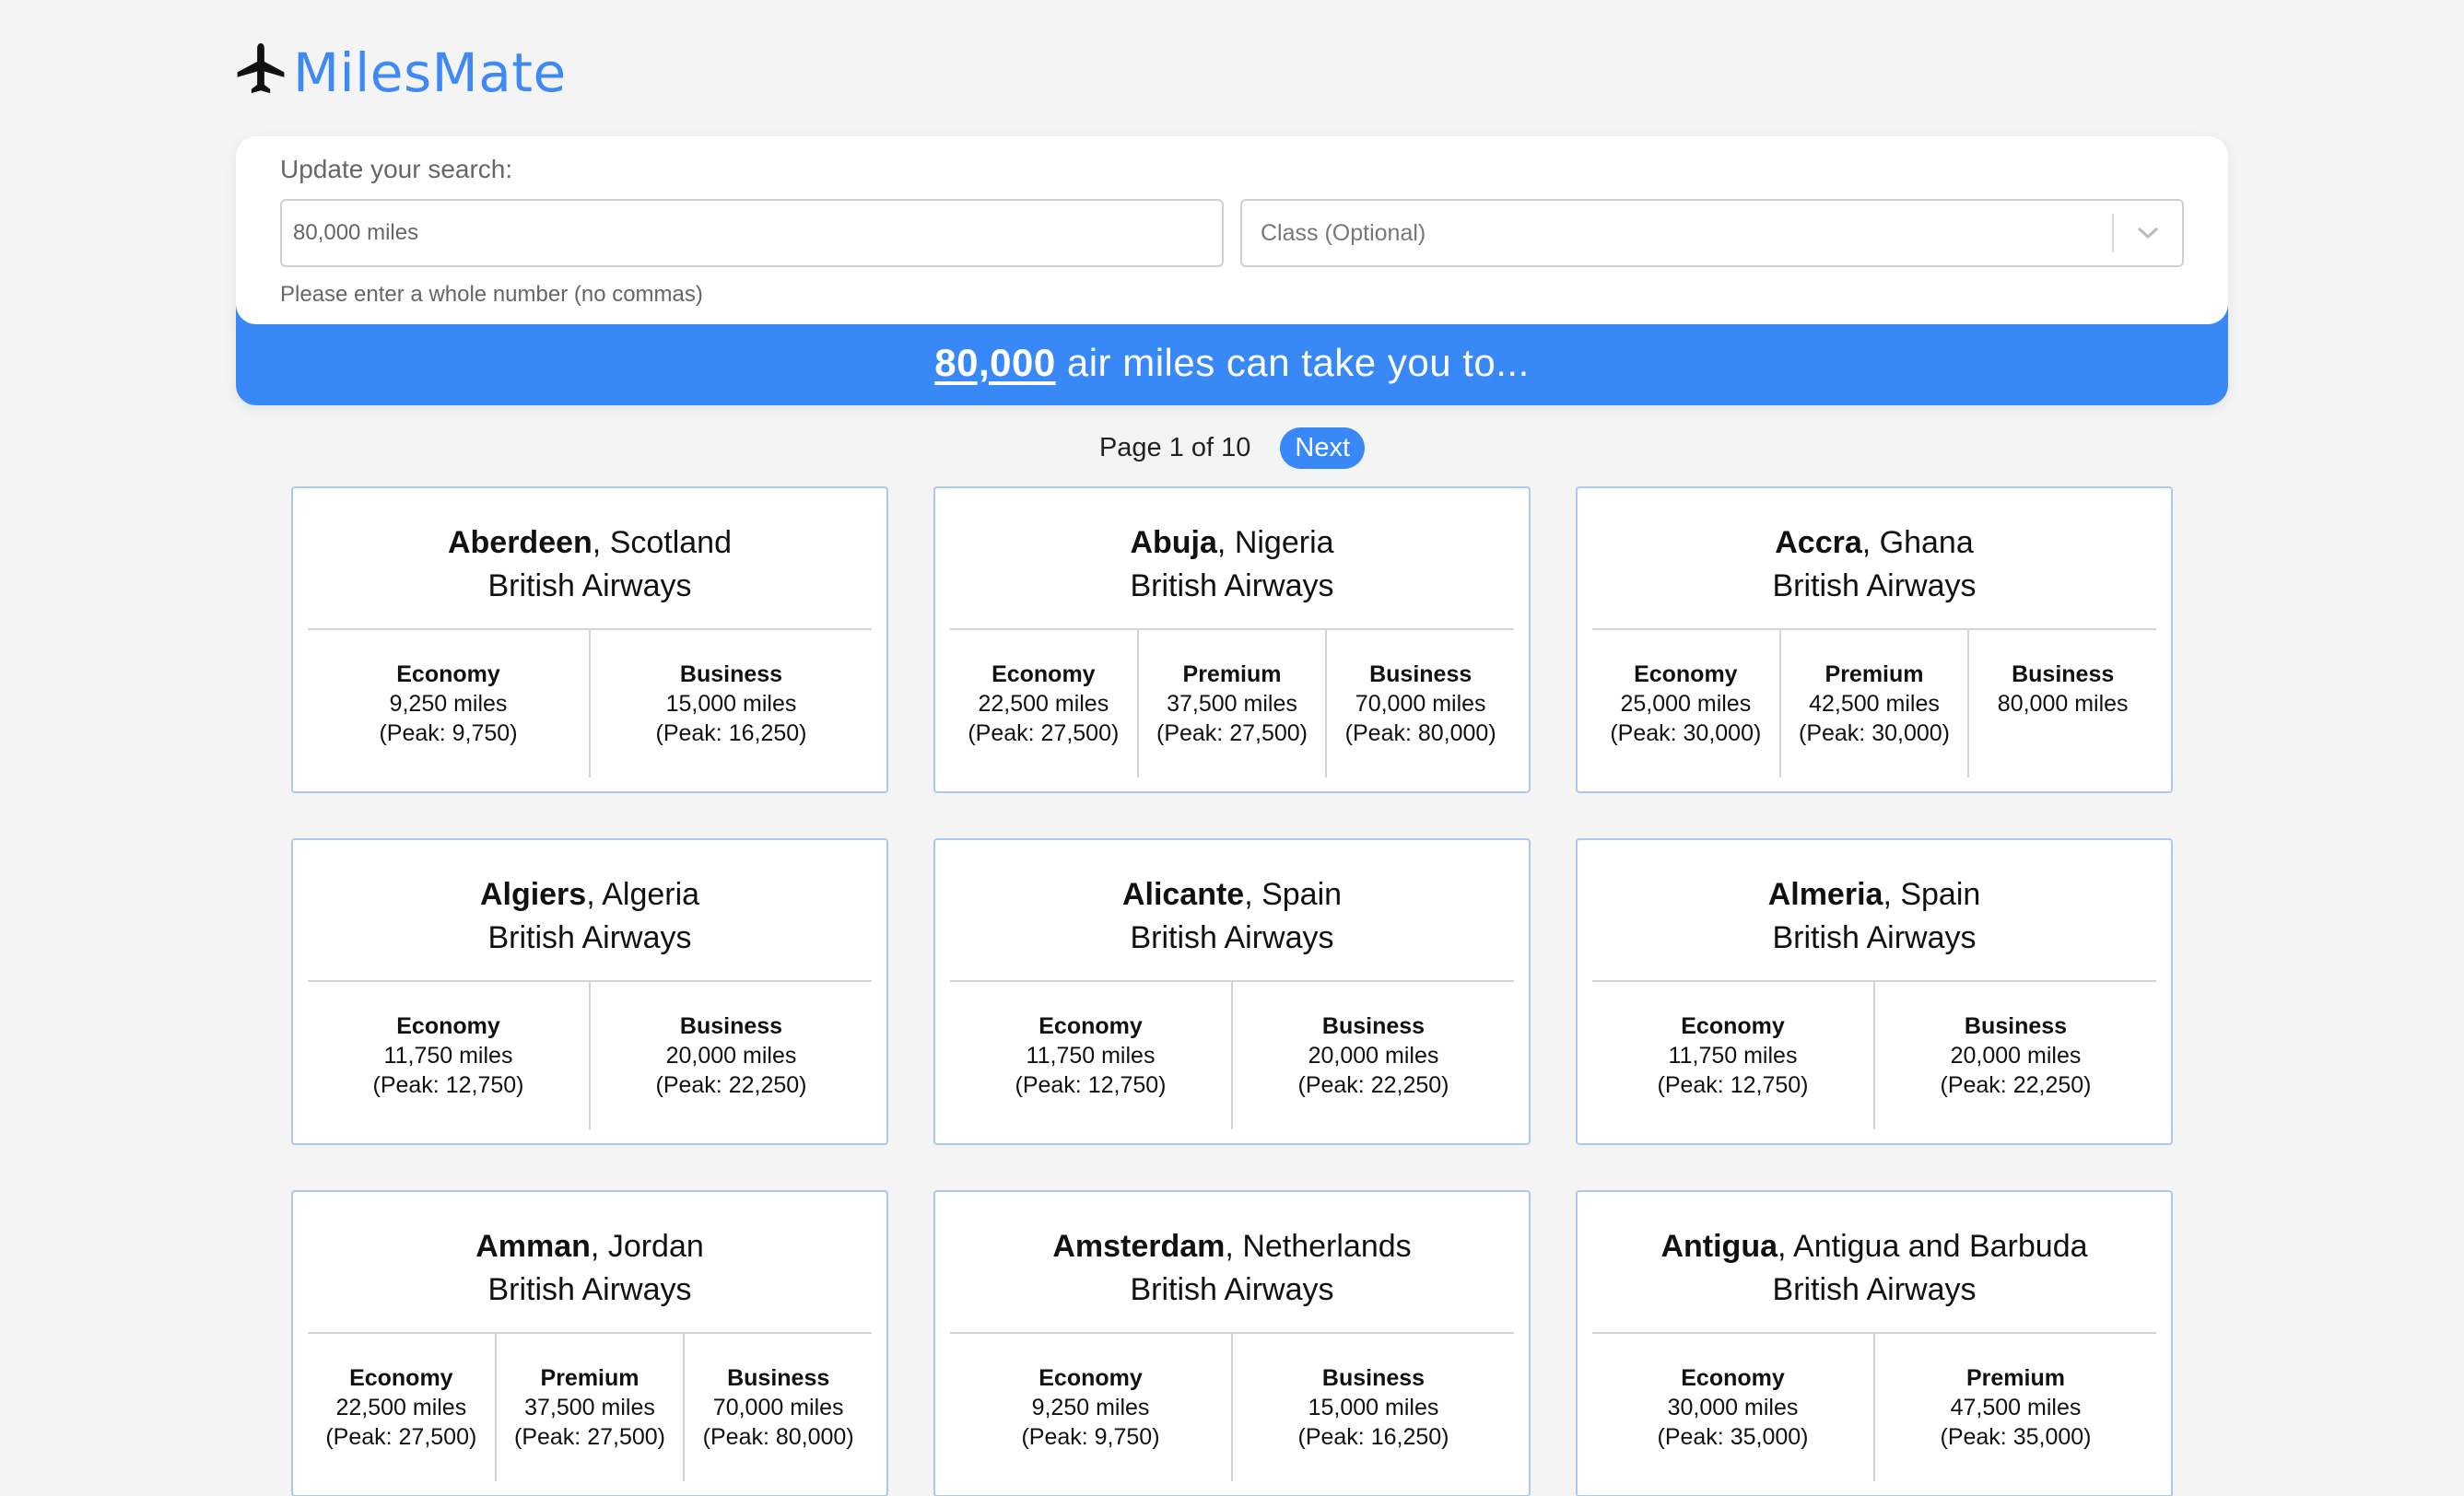  What do you see at coordinates (1933, 1246) in the screenshot?
I see `destination-country: , Antigua and Barbuda` at bounding box center [1933, 1246].